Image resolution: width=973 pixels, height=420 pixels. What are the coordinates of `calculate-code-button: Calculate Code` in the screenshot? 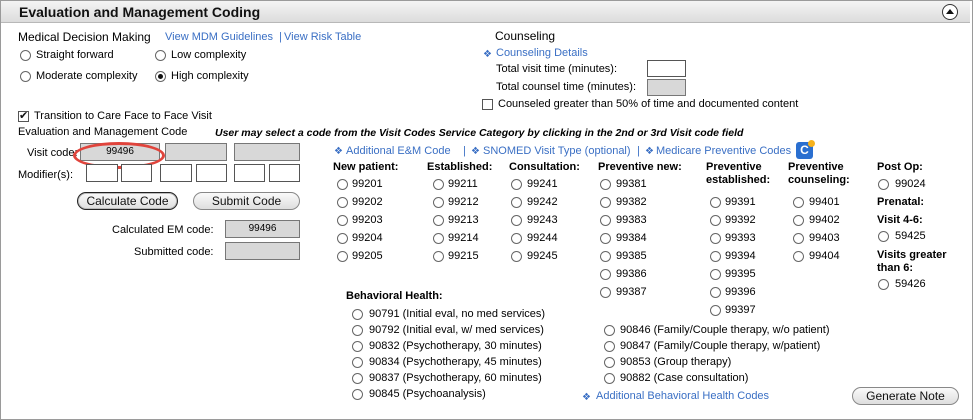 It's located at (127, 201).